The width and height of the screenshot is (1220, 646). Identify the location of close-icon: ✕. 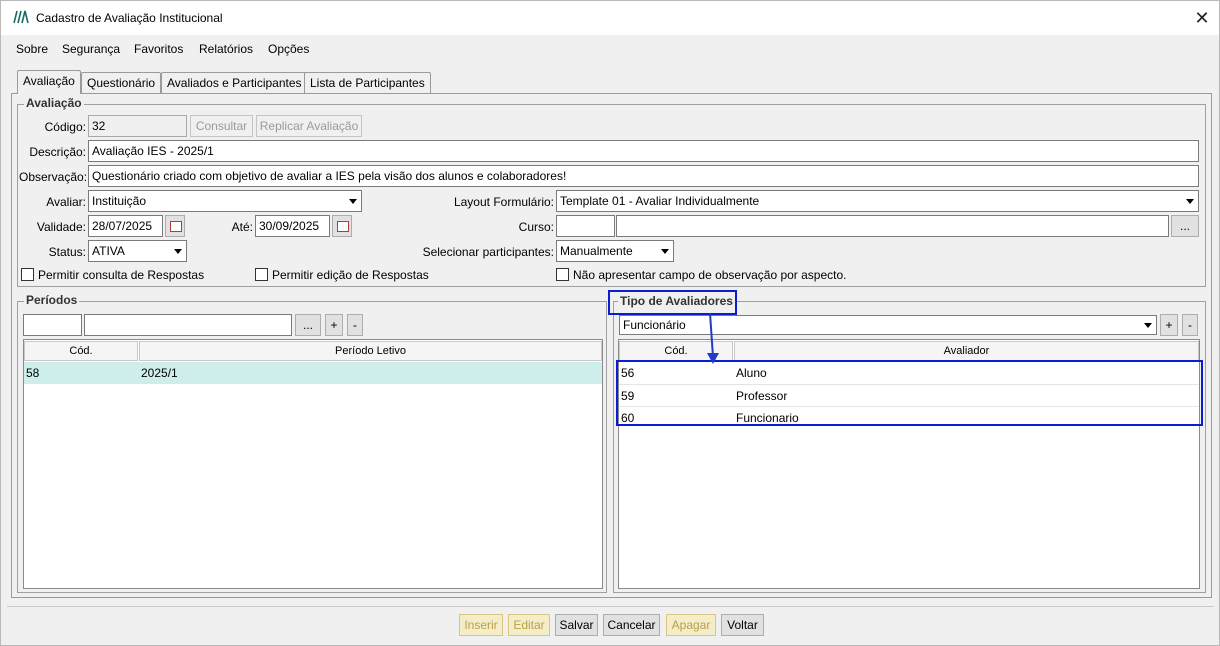
(1202, 18).